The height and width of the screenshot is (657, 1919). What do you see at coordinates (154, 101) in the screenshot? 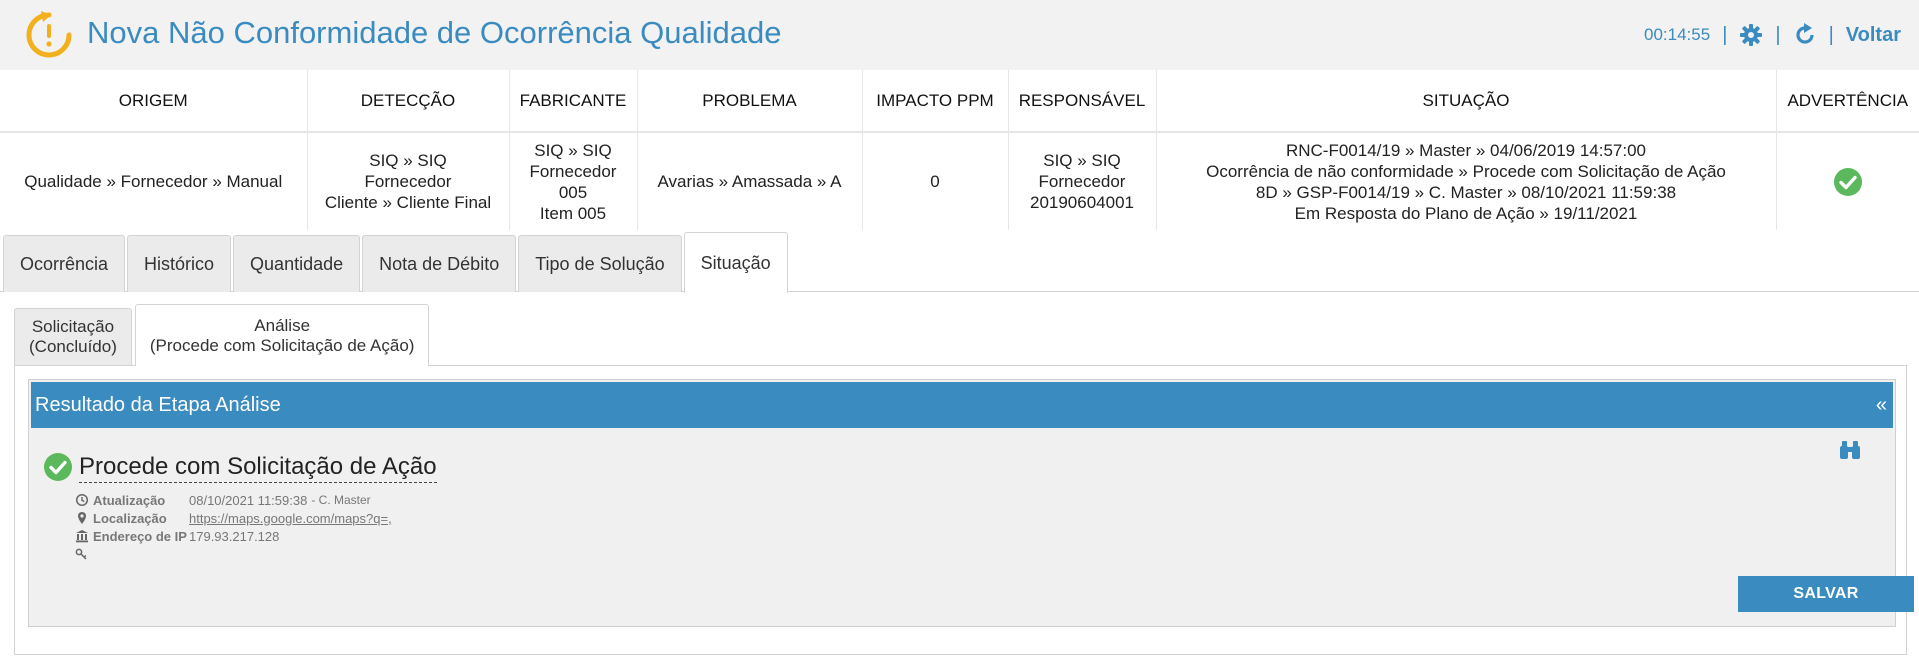
I see `column-header-origem: ORIGEM` at bounding box center [154, 101].